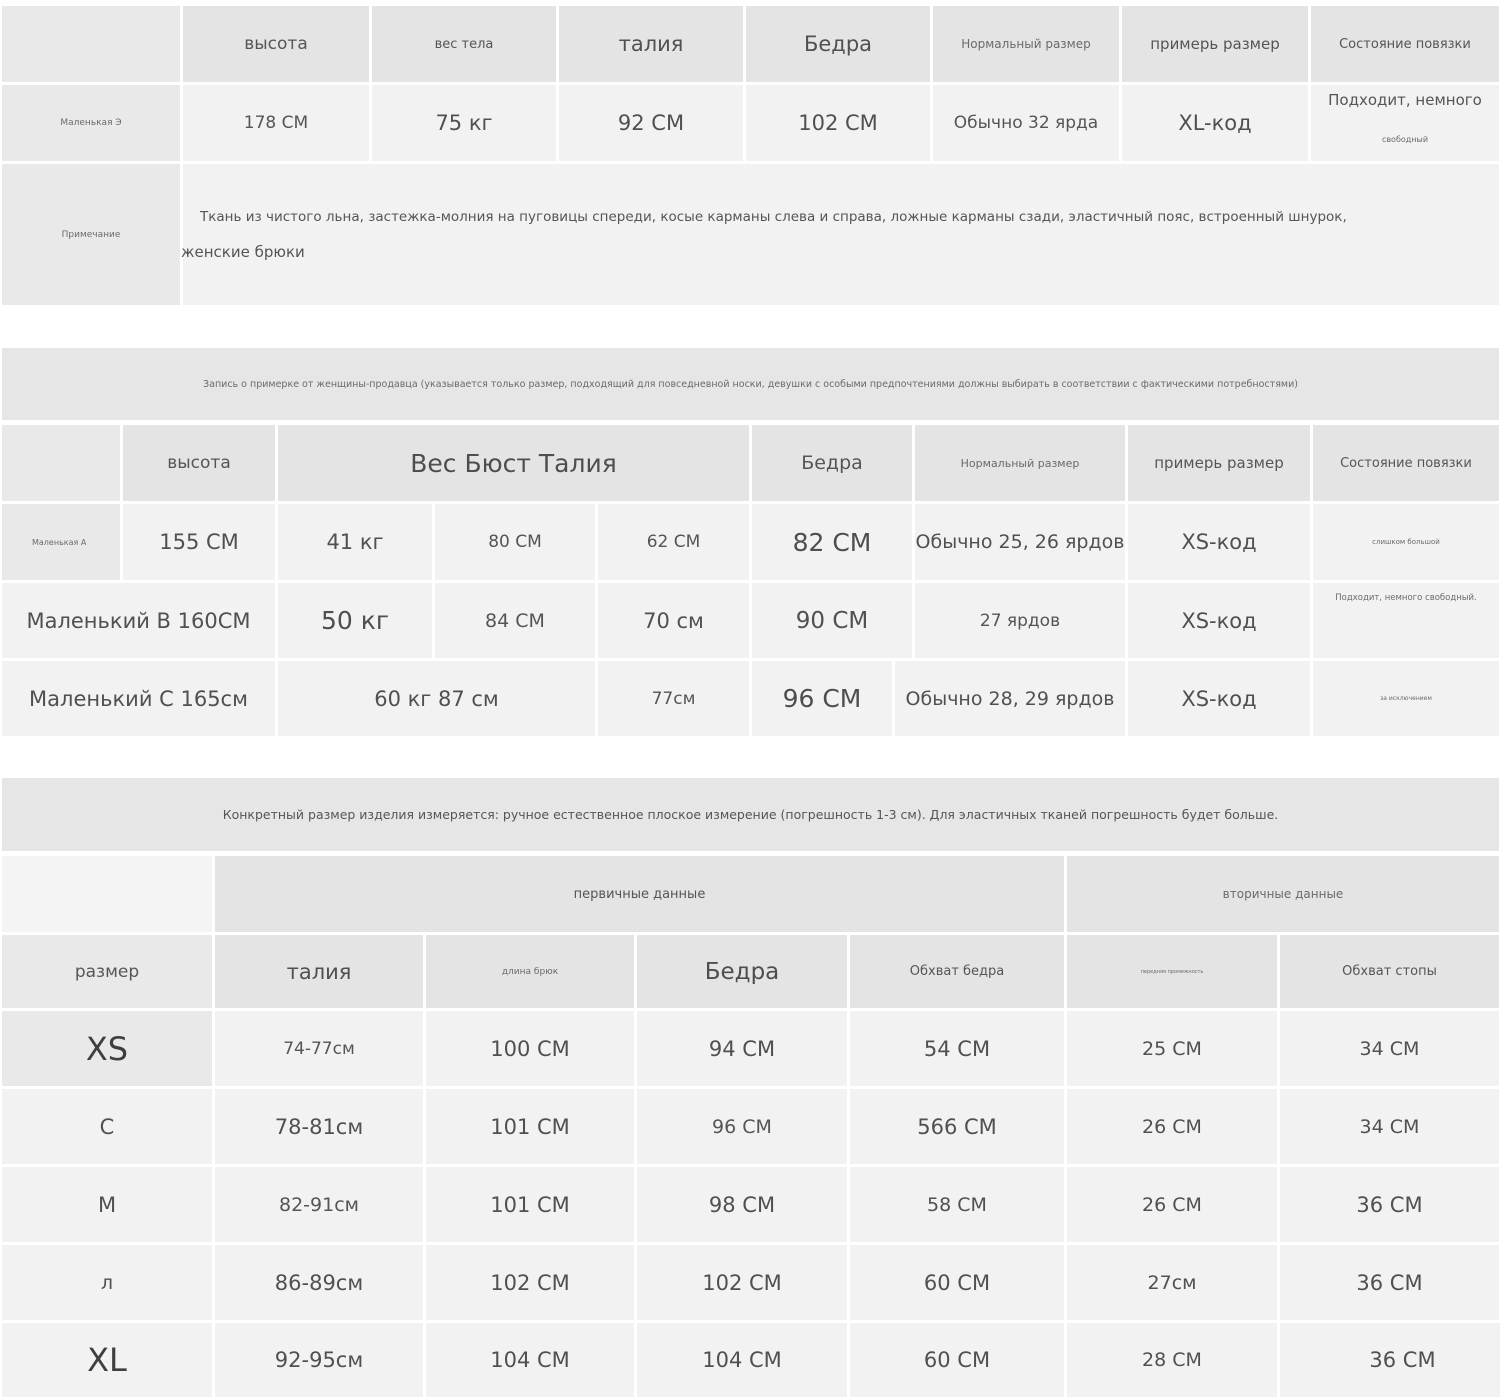  Describe the element at coordinates (832, 463) in the screenshot. I see `t2-header-hips: Бедра` at that location.